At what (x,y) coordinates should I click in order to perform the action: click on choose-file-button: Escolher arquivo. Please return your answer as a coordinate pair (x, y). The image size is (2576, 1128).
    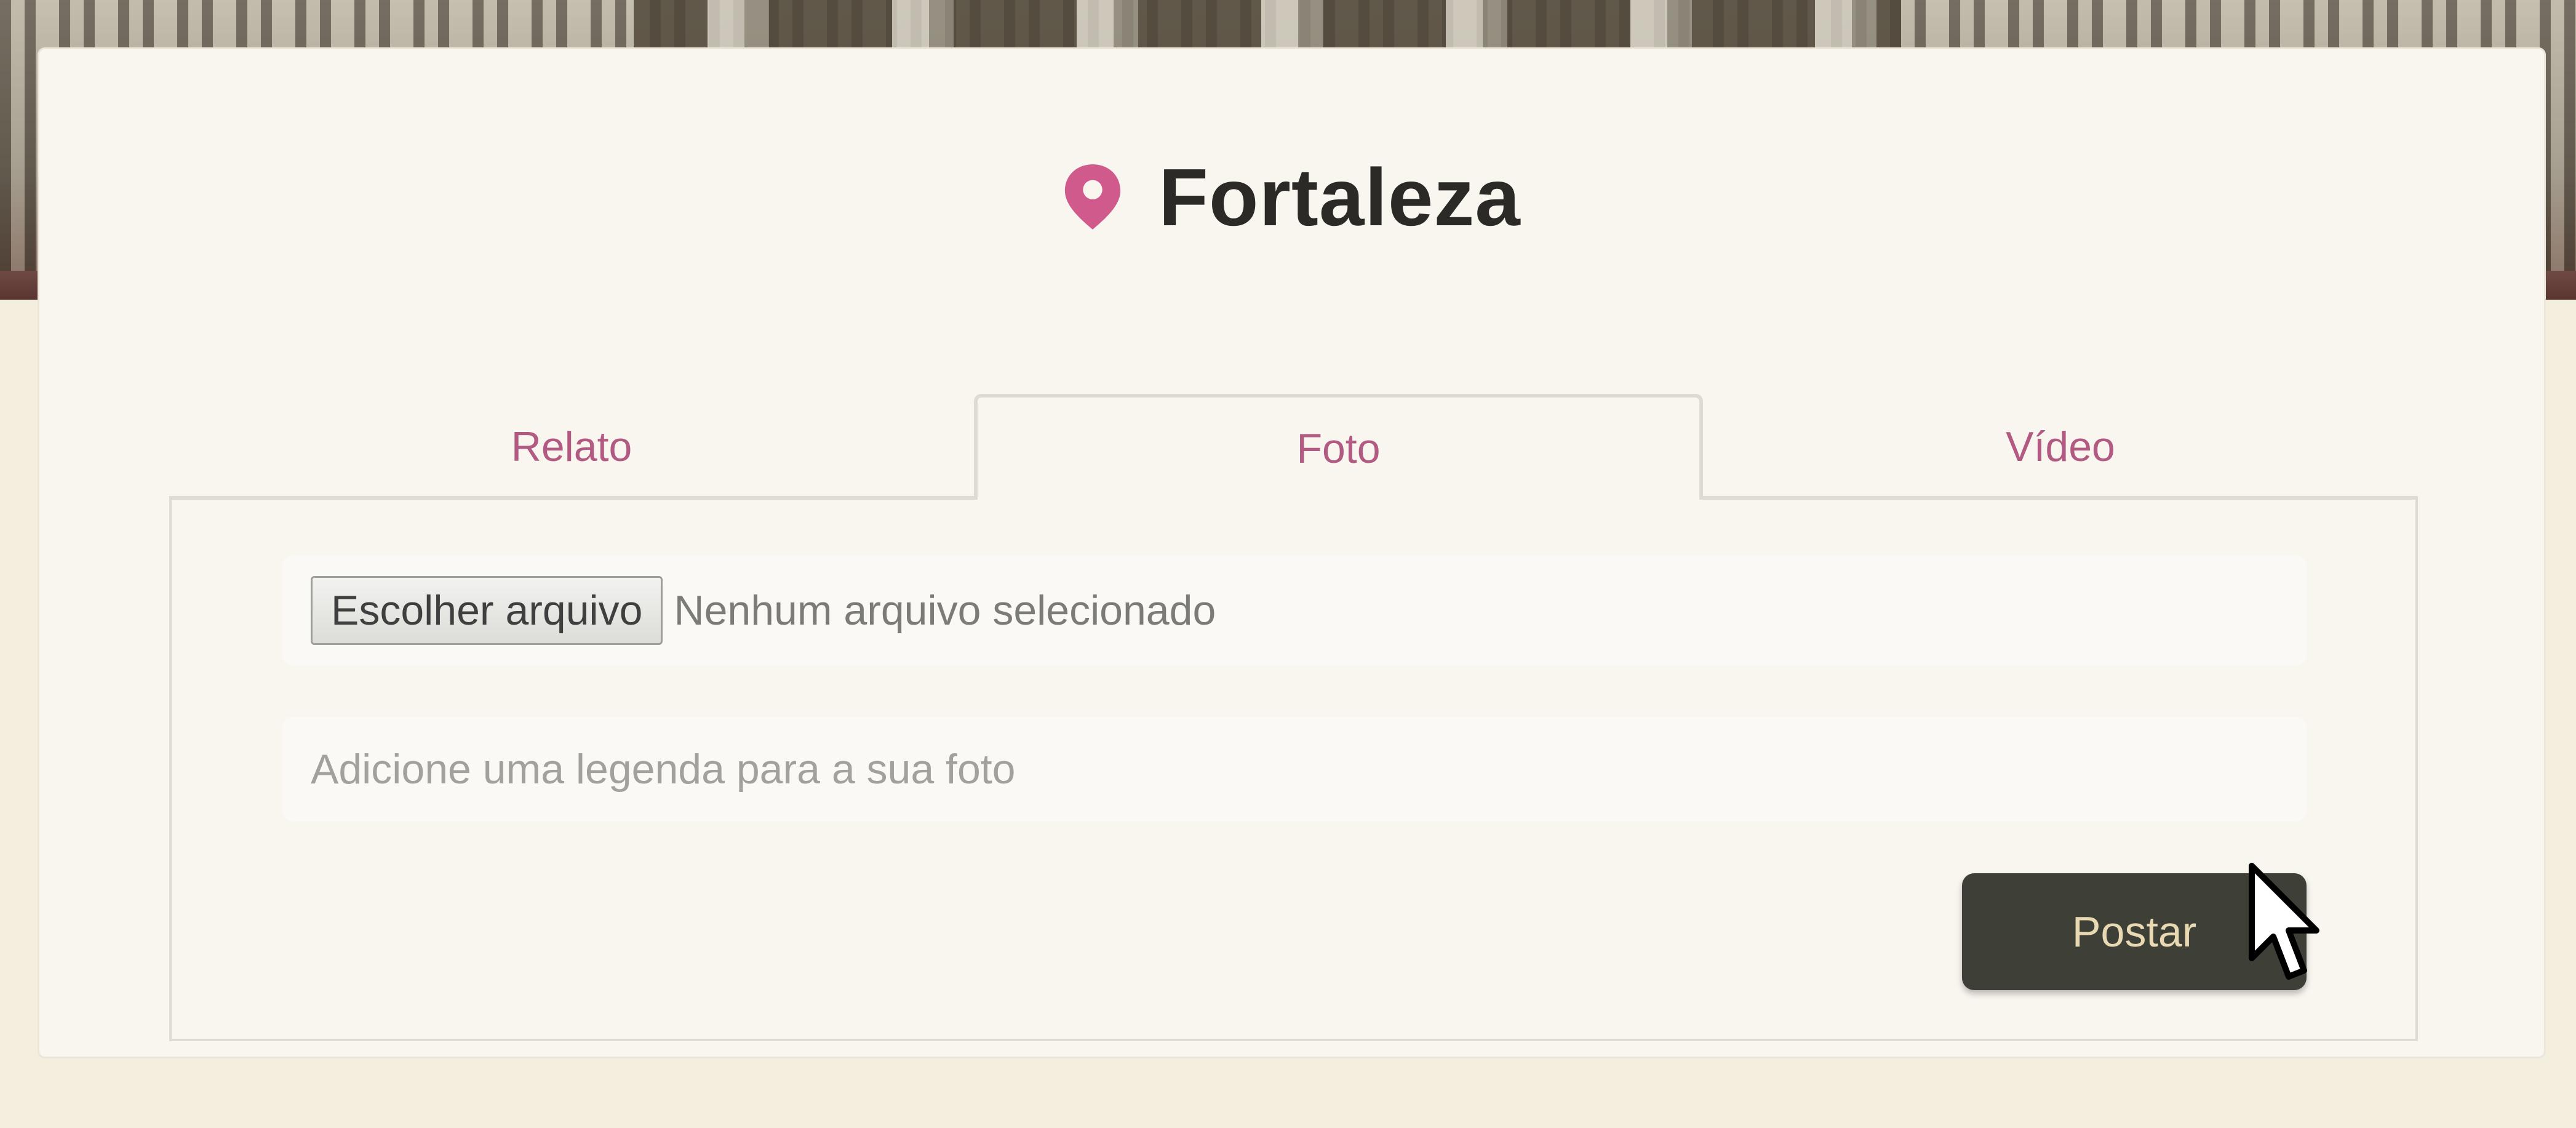
    Looking at the image, I should click on (487, 610).